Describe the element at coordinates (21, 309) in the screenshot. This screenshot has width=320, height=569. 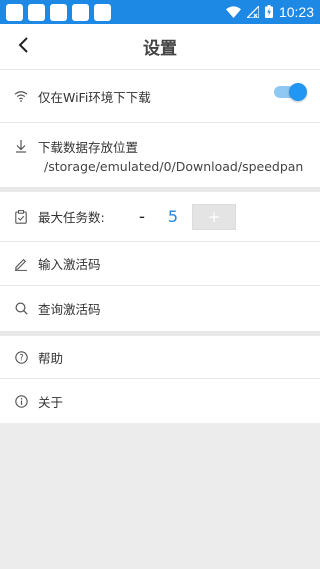
I see `search-icon` at that location.